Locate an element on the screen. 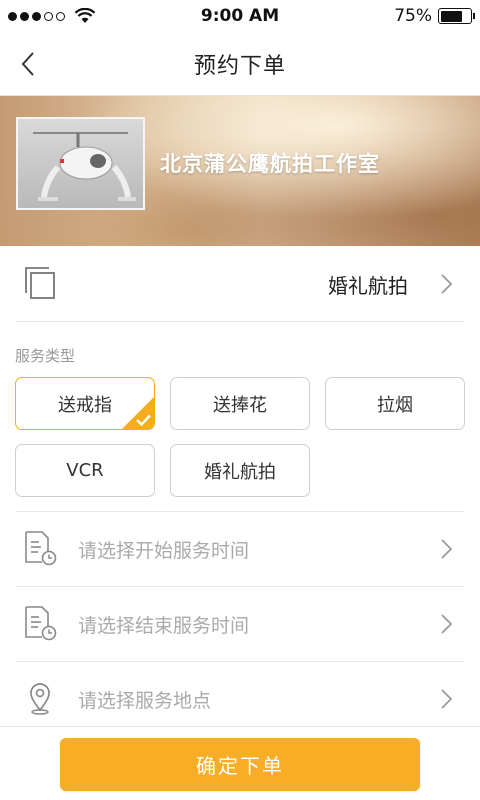 Image resolution: width=480 pixels, height=800 pixels. drone-image is located at coordinates (80, 163).